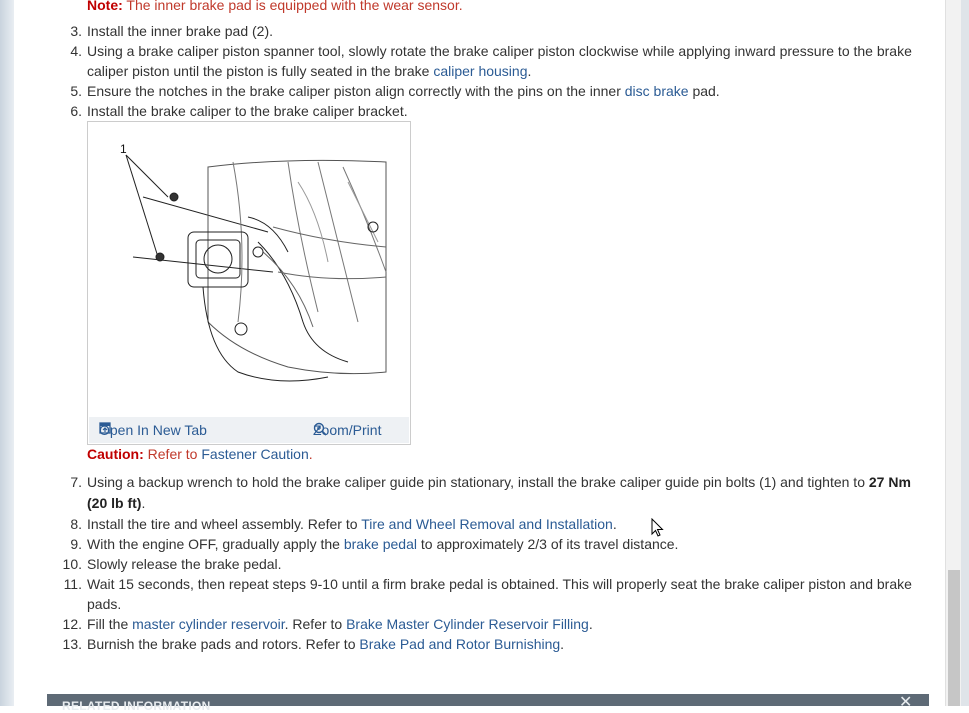 The width and height of the screenshot is (969, 713). What do you see at coordinates (105, 428) in the screenshot?
I see `open-tab-icon` at bounding box center [105, 428].